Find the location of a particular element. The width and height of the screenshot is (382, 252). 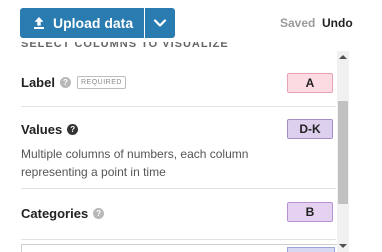

column-badge-categories: B is located at coordinates (310, 212).